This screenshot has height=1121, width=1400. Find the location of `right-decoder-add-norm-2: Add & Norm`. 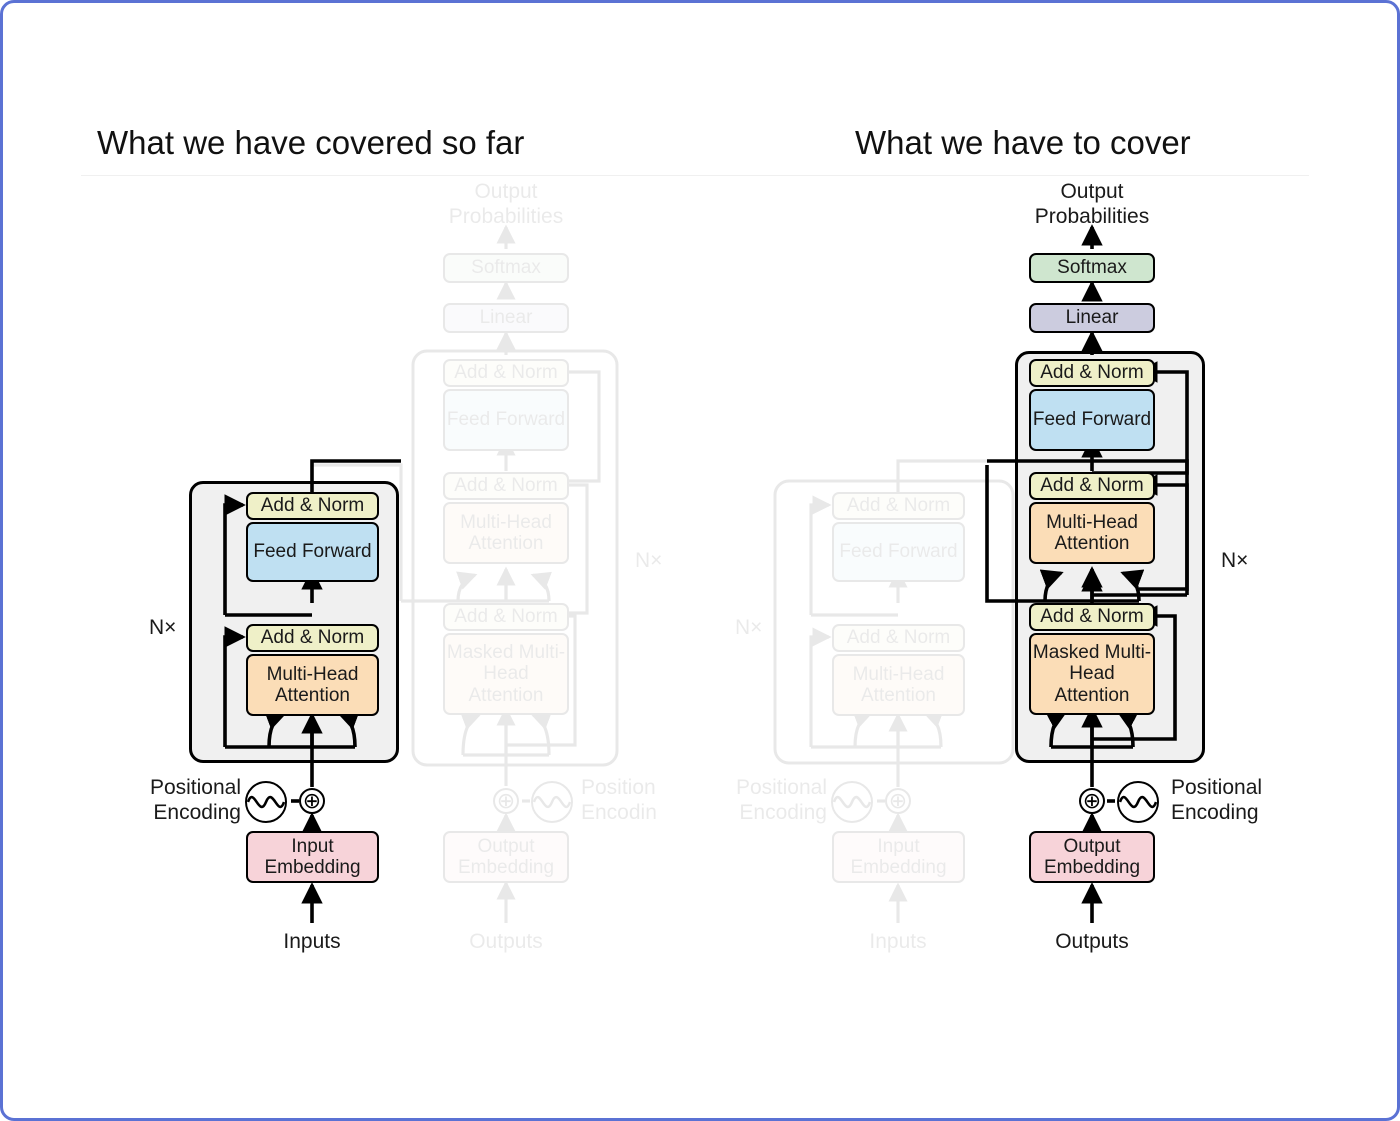

right-decoder-add-norm-2: Add & Norm is located at coordinates (1092, 486).